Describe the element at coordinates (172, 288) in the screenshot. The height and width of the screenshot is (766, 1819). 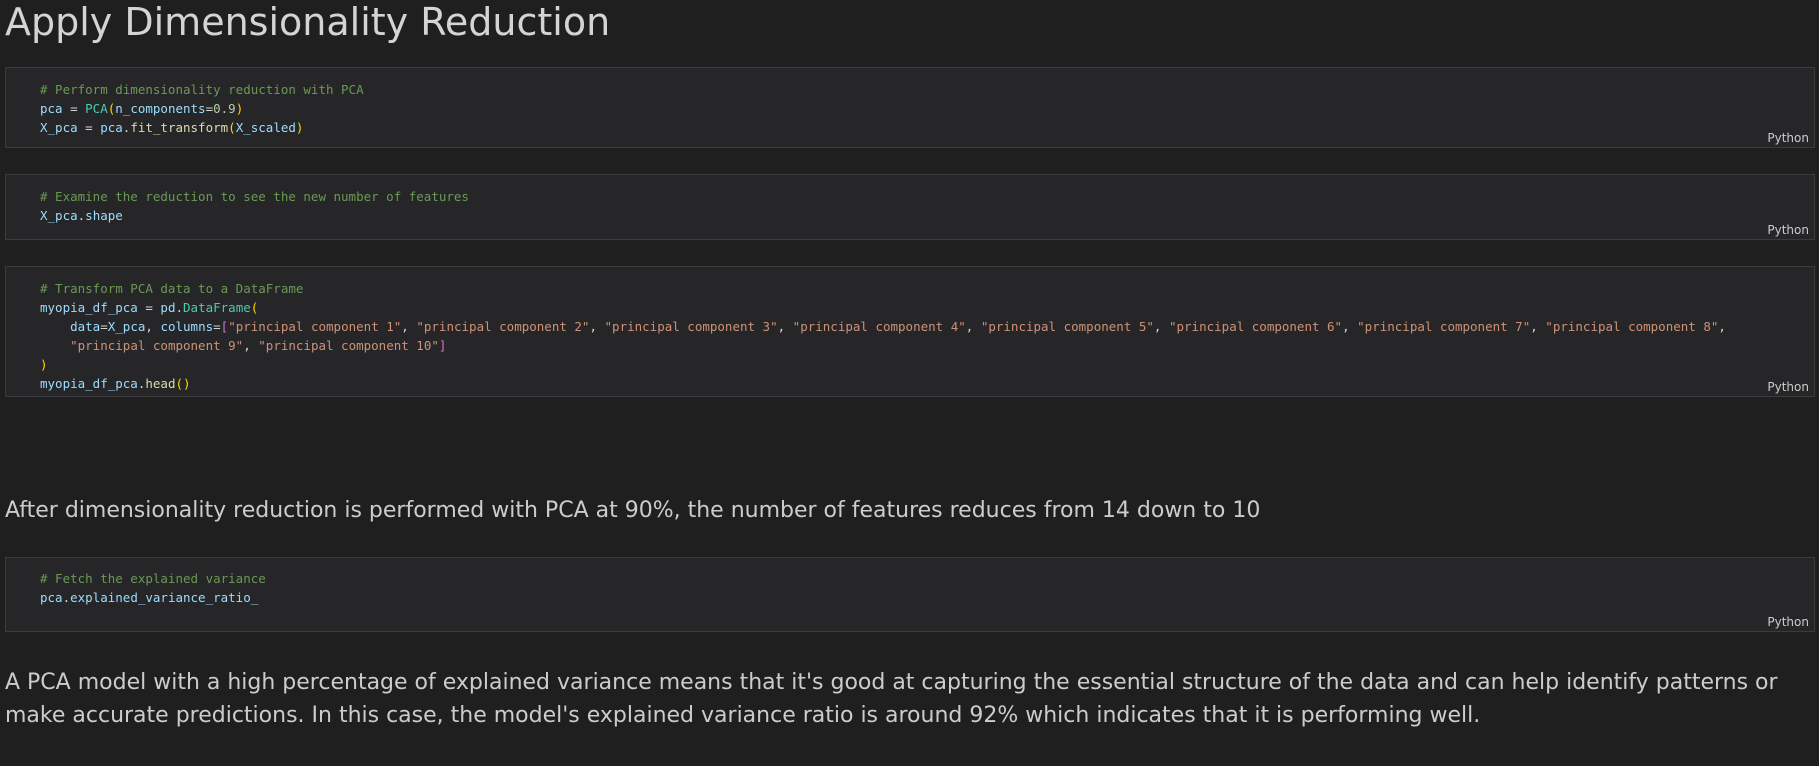
I see `code-line: # Transform PCA data to a DataFrame` at that location.